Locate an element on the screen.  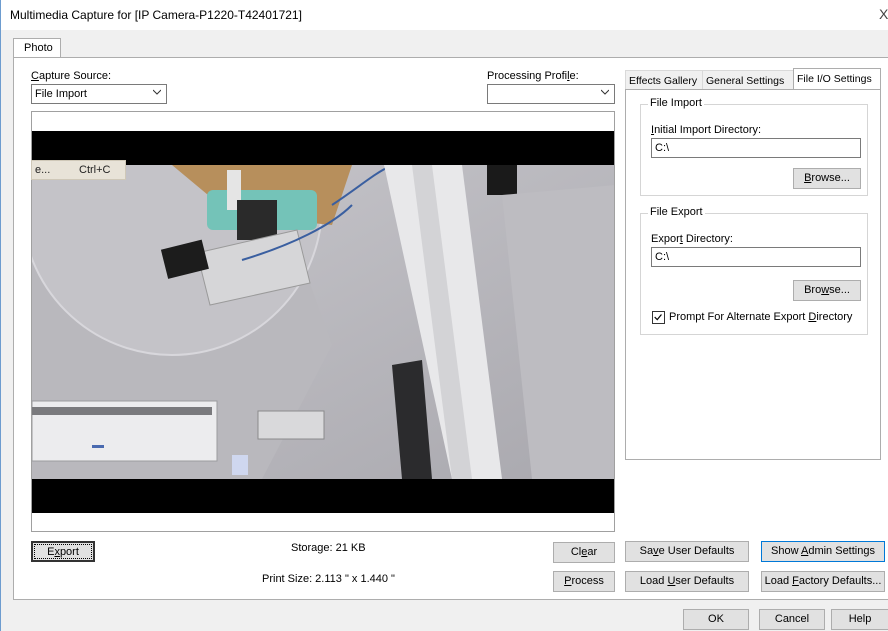
save-user-defaults-button: Save User Defaults is located at coordinates (687, 551).